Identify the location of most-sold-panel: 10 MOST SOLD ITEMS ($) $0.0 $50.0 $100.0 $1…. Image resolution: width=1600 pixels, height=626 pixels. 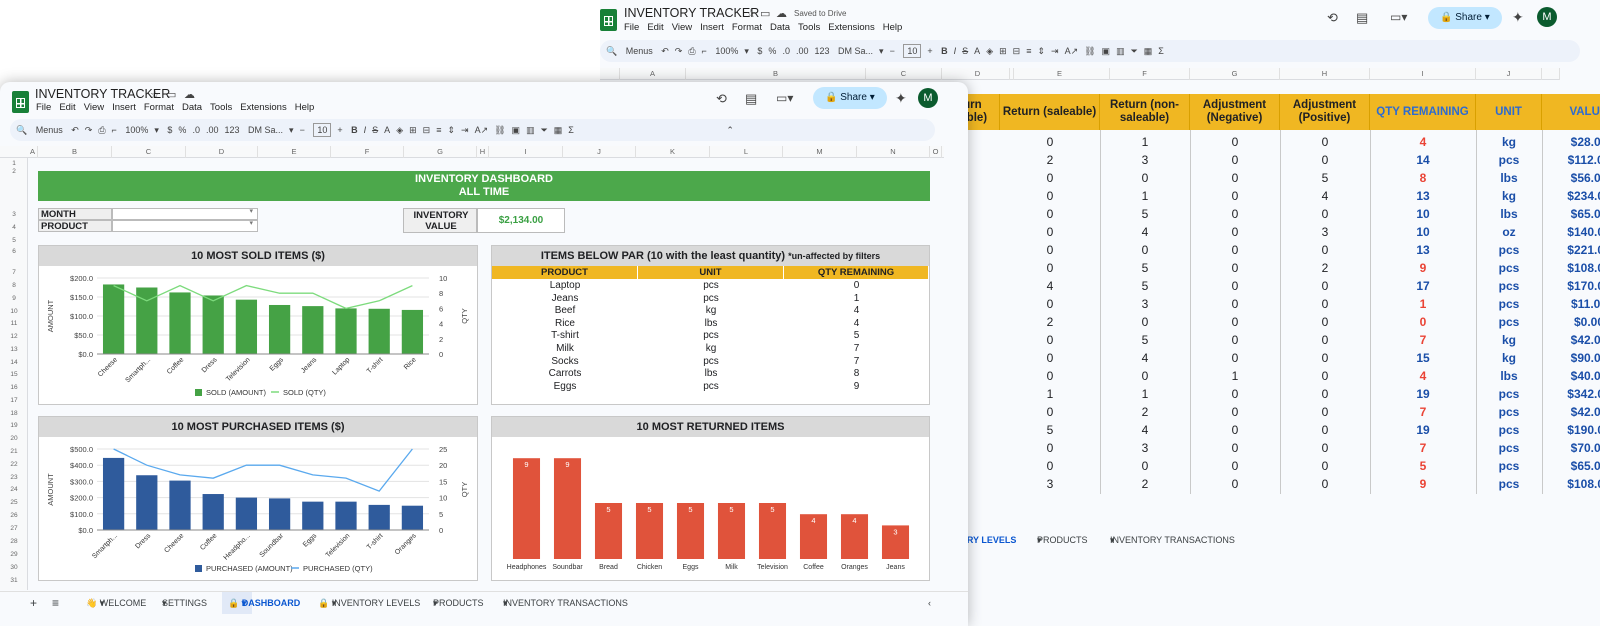
(258, 325).